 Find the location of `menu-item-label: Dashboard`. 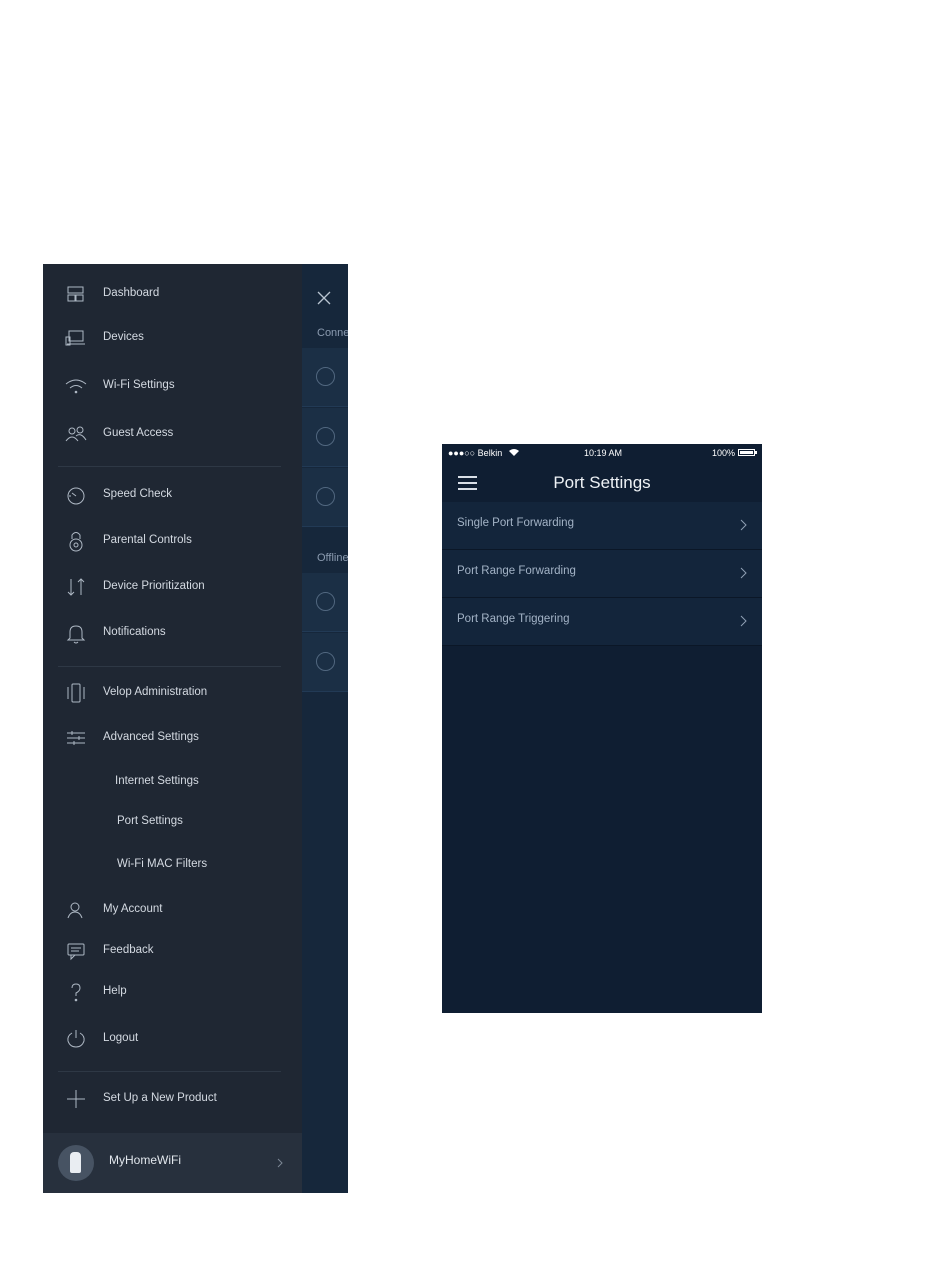

menu-item-label: Dashboard is located at coordinates (131, 293).